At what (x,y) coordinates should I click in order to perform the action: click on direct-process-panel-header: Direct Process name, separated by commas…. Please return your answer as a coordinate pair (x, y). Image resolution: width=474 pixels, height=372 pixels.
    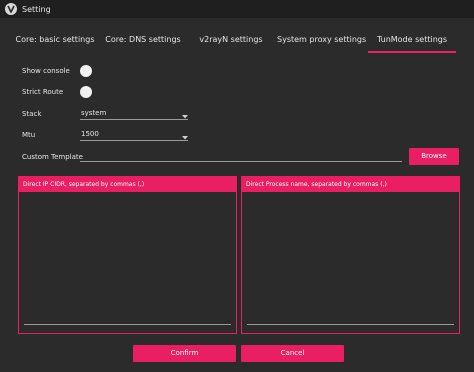
    Looking at the image, I should click on (350, 184).